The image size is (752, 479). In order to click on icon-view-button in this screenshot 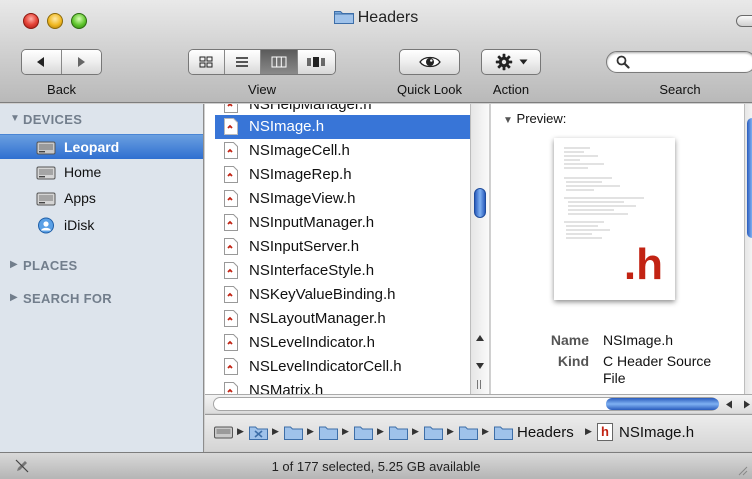, I will do `click(207, 62)`.